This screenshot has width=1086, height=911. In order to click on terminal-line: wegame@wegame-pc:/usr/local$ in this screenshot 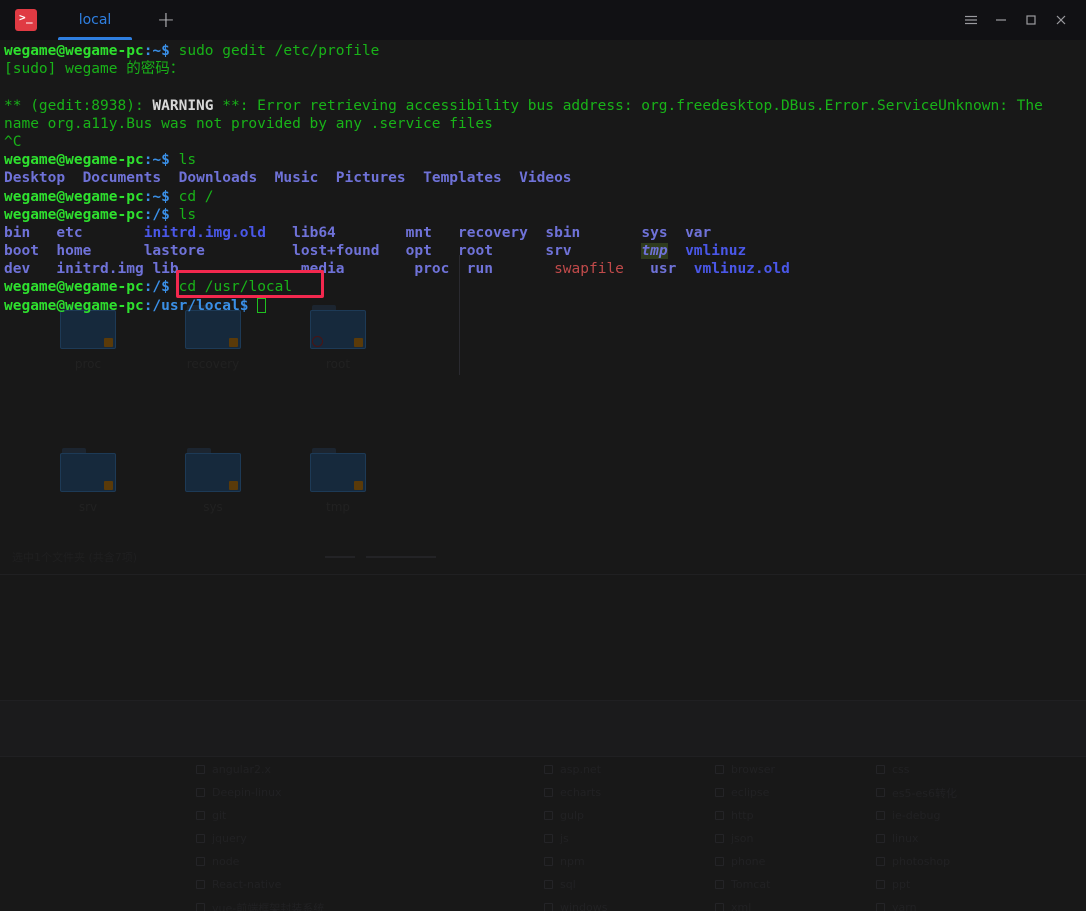, I will do `click(545, 306)`.